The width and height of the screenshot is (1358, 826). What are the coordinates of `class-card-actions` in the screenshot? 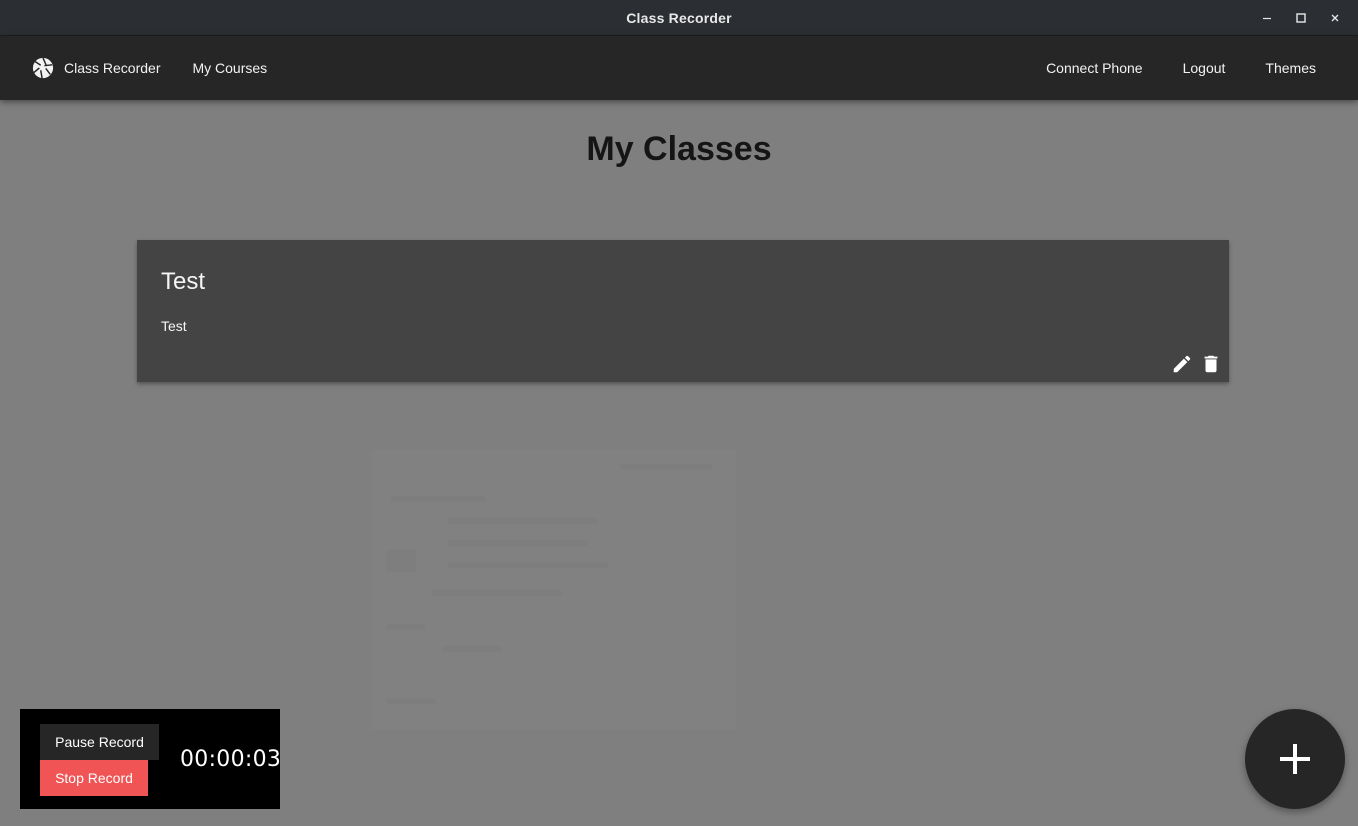 It's located at (1196, 364).